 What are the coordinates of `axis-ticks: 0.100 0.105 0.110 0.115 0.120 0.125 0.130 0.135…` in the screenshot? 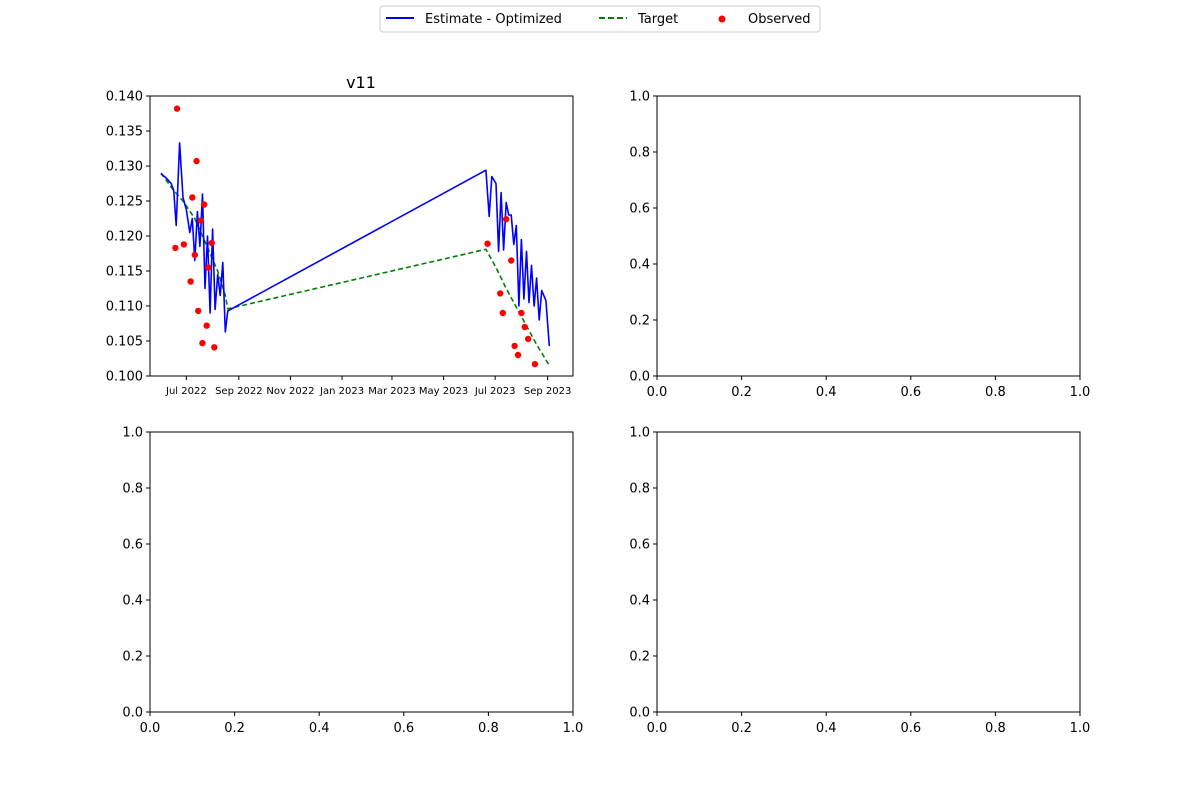 It's located at (339, 244).